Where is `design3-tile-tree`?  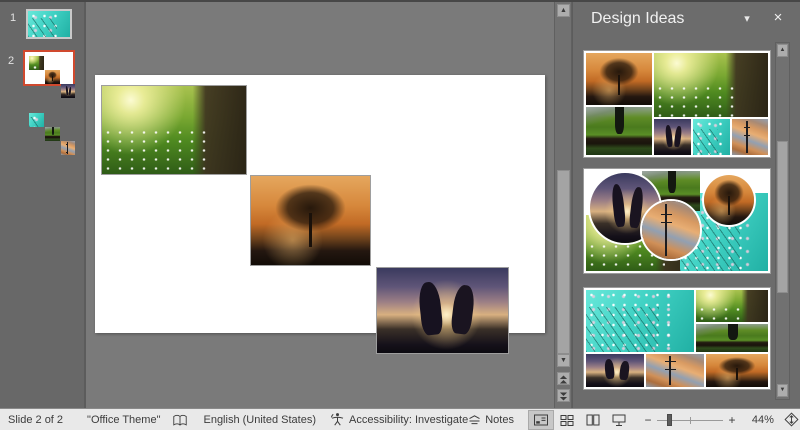 design3-tile-tree is located at coordinates (737, 370).